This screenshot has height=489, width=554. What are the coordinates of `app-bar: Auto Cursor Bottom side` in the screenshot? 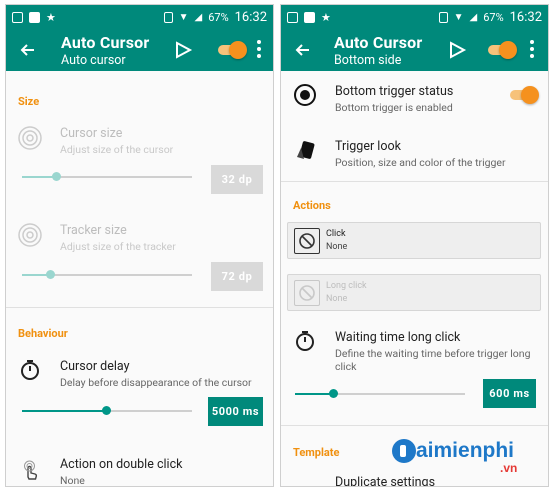 It's located at (414, 50).